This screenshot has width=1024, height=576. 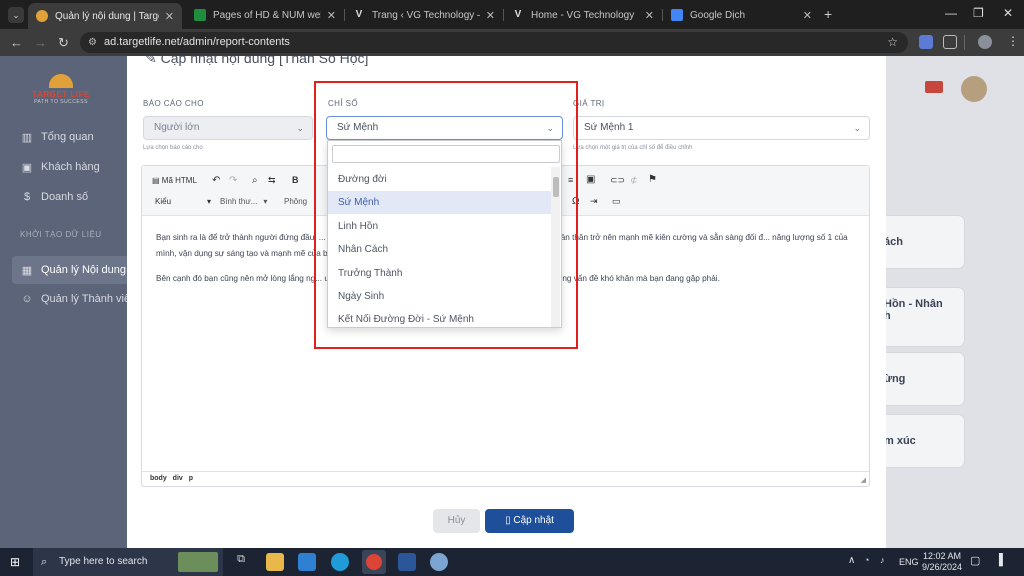 What do you see at coordinates (518, 15) in the screenshot?
I see `vg-favicon-icon: V` at bounding box center [518, 15].